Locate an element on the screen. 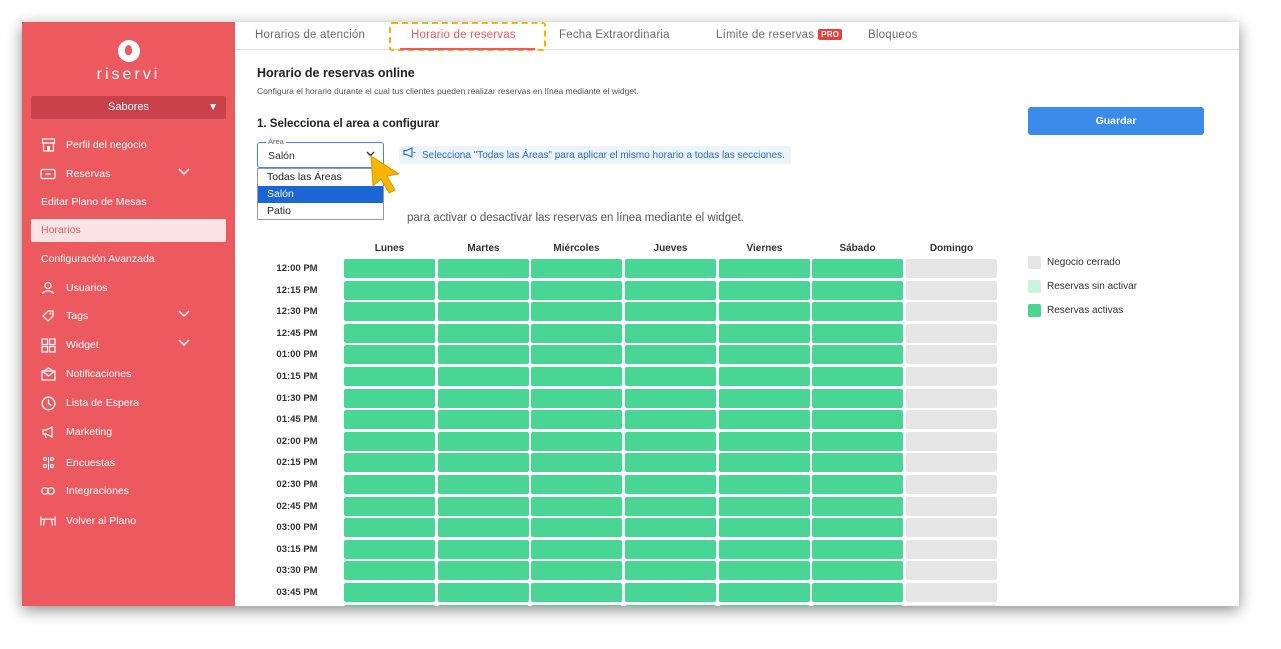 The width and height of the screenshot is (1281, 649). sidebar-item-widget: Widget is located at coordinates (115, 345).